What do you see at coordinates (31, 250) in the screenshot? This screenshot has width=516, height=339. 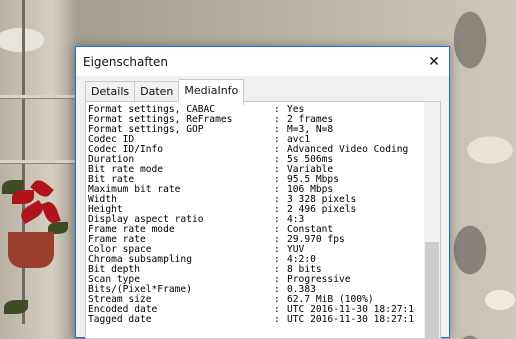 I see `flower-pot` at bounding box center [31, 250].